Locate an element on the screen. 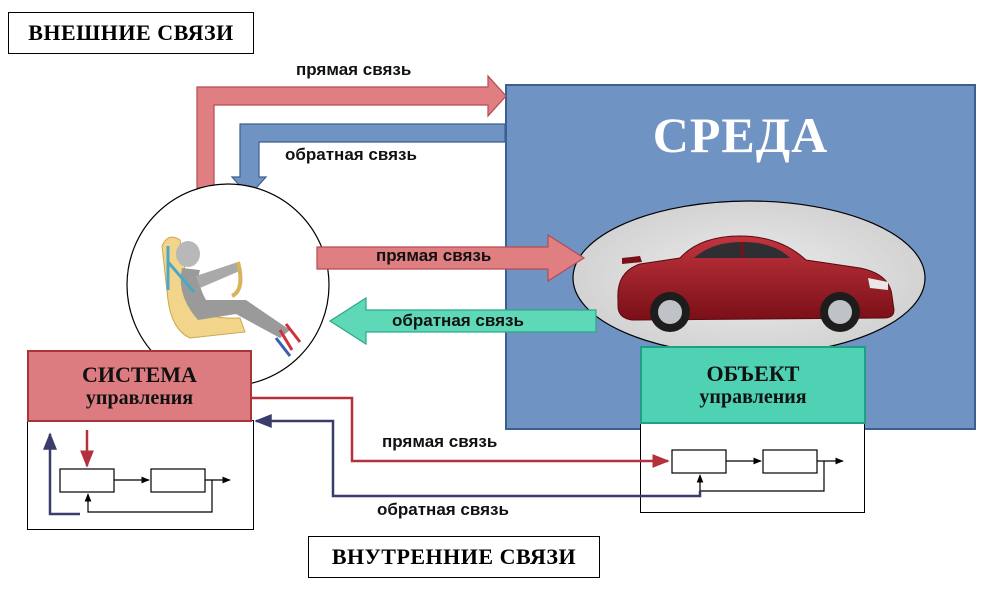 This screenshot has width=1000, height=589. internal-links-text: ВНУТРЕННИЕ СВЯЗИ is located at coordinates (454, 556).